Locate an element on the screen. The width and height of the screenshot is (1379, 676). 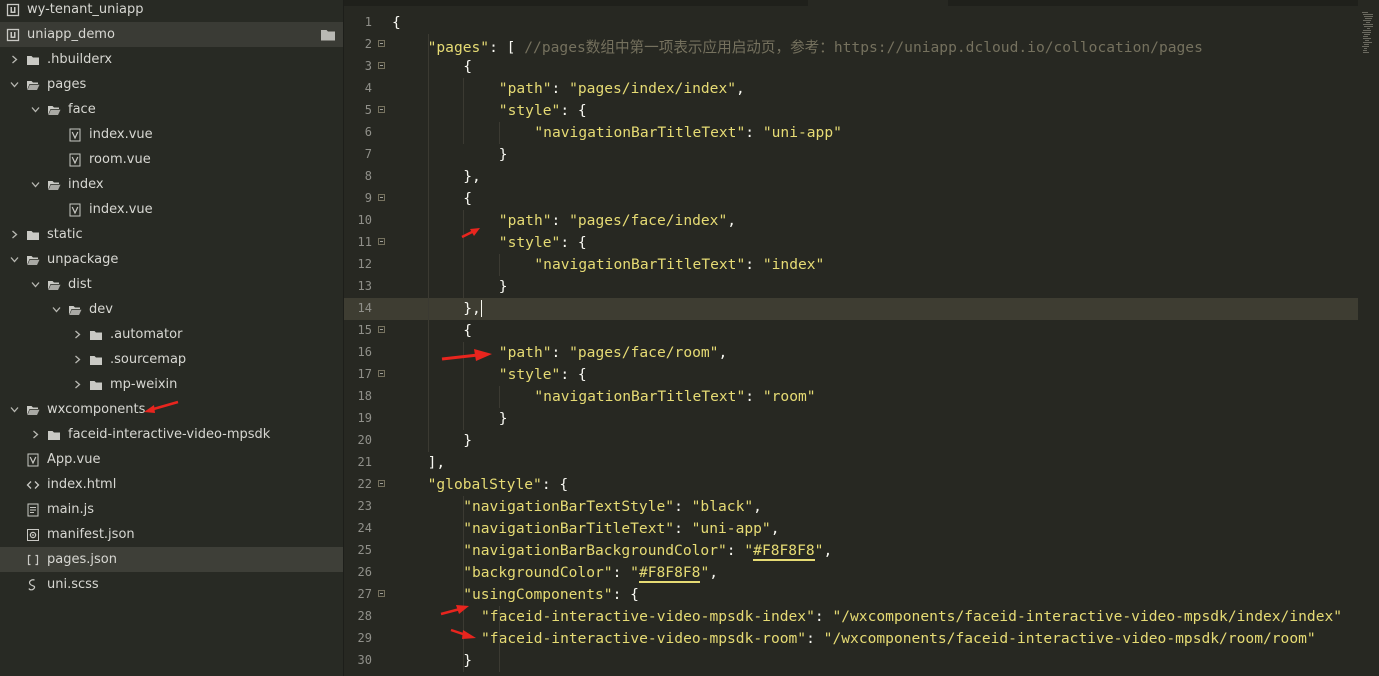
code-line: 9{ is located at coordinates (851, 199).